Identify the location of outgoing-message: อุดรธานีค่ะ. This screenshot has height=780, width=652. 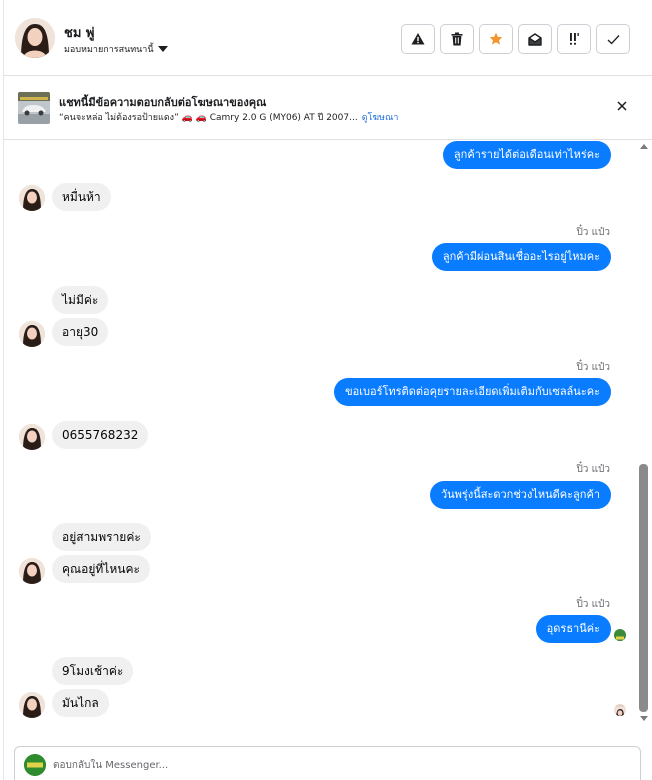
(573, 629).